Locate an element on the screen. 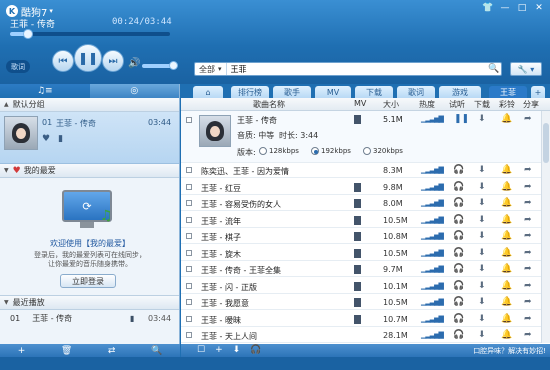  shirt-icon: 👕 is located at coordinates (488, 8).